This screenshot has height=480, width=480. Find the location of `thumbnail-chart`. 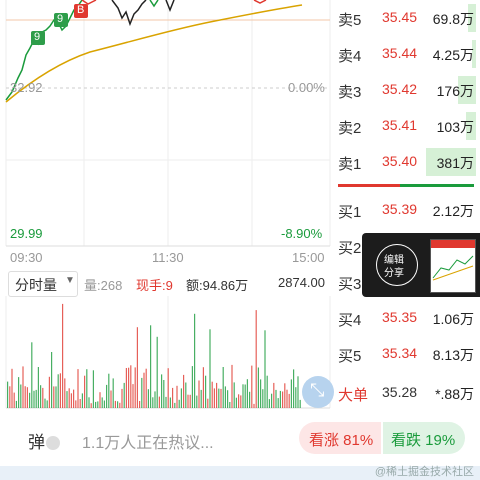

thumbnail-chart is located at coordinates (453, 268).